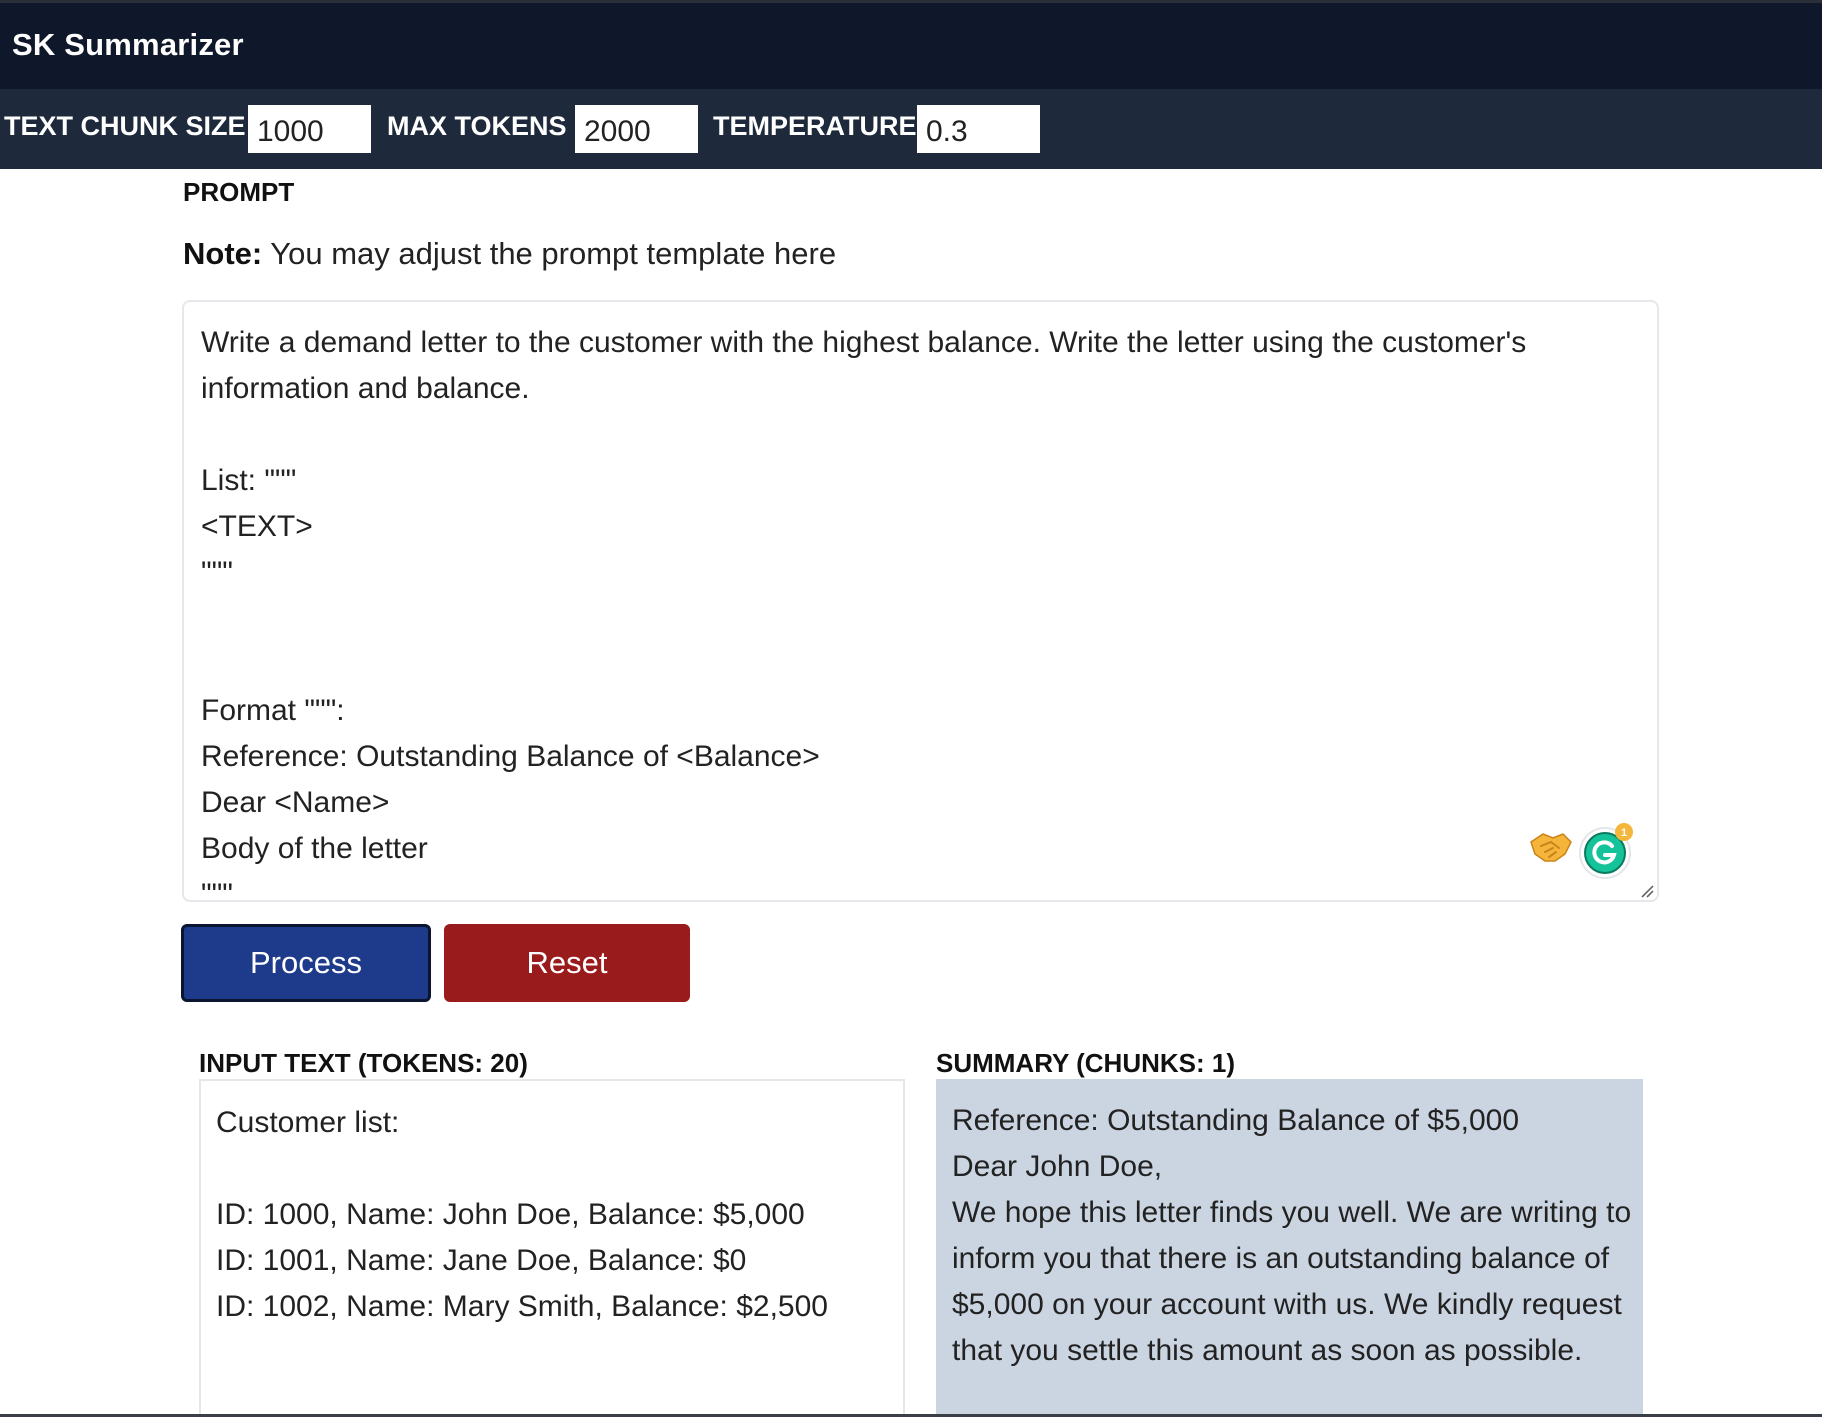  I want to click on grammarly-icon: 1, so click(1607, 851).